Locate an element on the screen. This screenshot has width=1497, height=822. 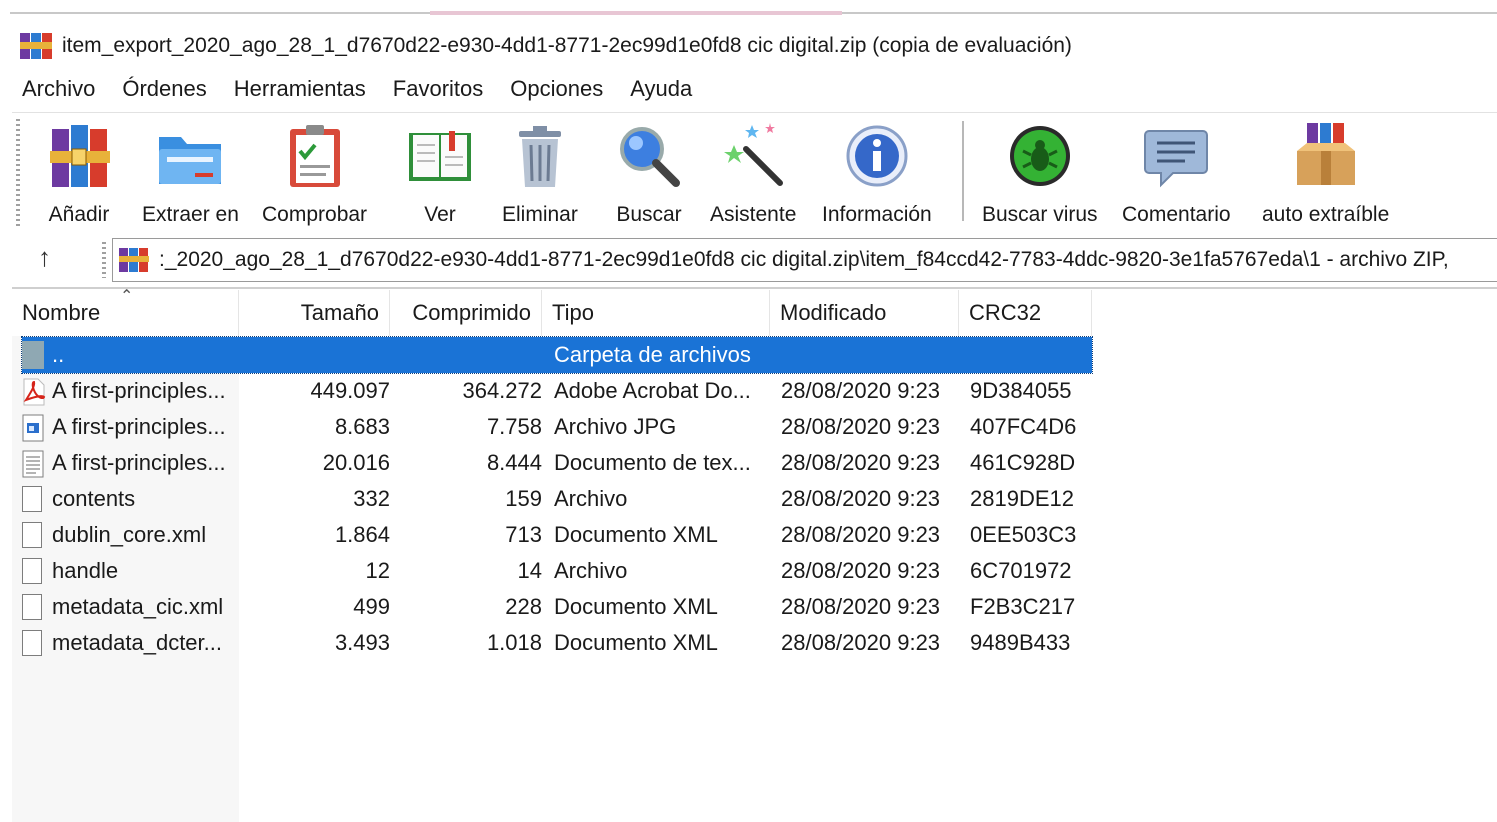
column-name-label: Nombre is located at coordinates (61, 312).